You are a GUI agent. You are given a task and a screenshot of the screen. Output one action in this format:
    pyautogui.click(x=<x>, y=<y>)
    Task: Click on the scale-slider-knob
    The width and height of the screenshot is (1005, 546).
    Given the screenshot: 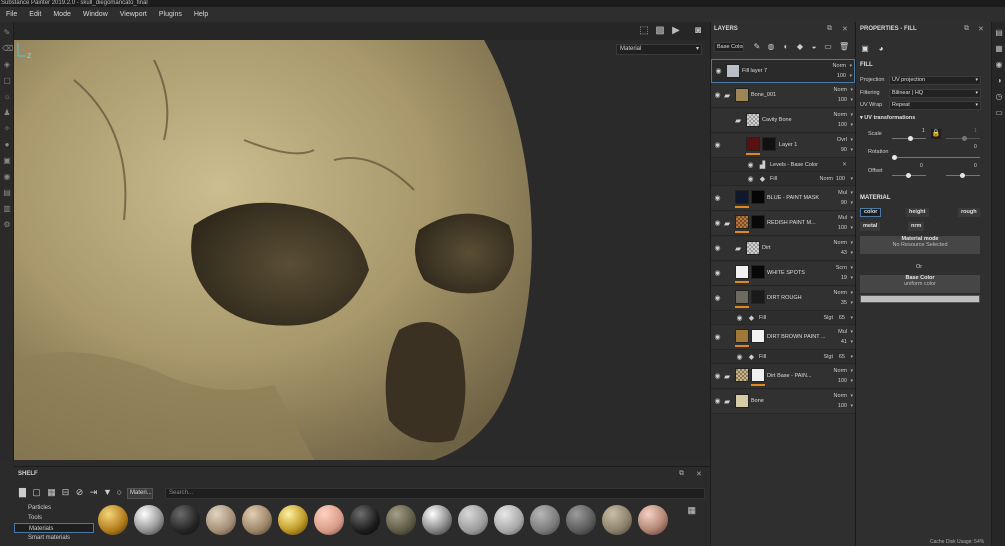 What is the action you would take?
    pyautogui.click(x=910, y=138)
    